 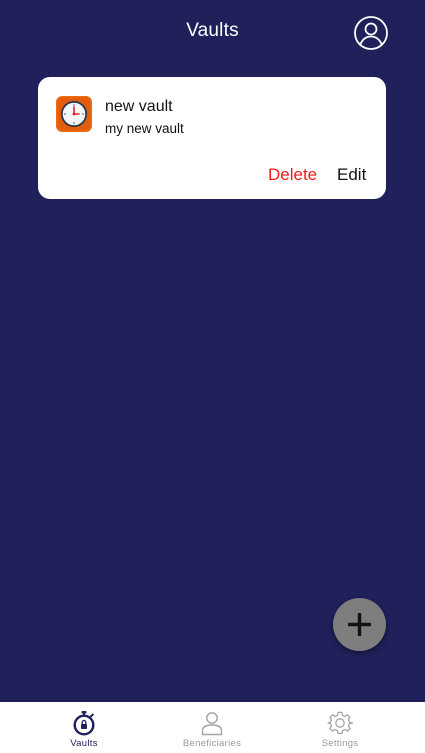 What do you see at coordinates (84, 723) in the screenshot?
I see `stopwatch-lock-icon` at bounding box center [84, 723].